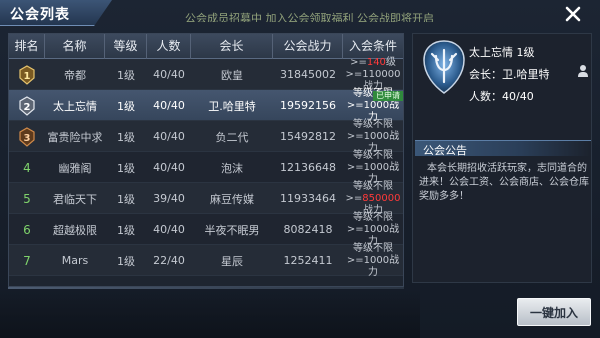 Image resolution: width=600 pixels, height=338 pixels. I want to click on guild-power: 11933464, so click(308, 198).